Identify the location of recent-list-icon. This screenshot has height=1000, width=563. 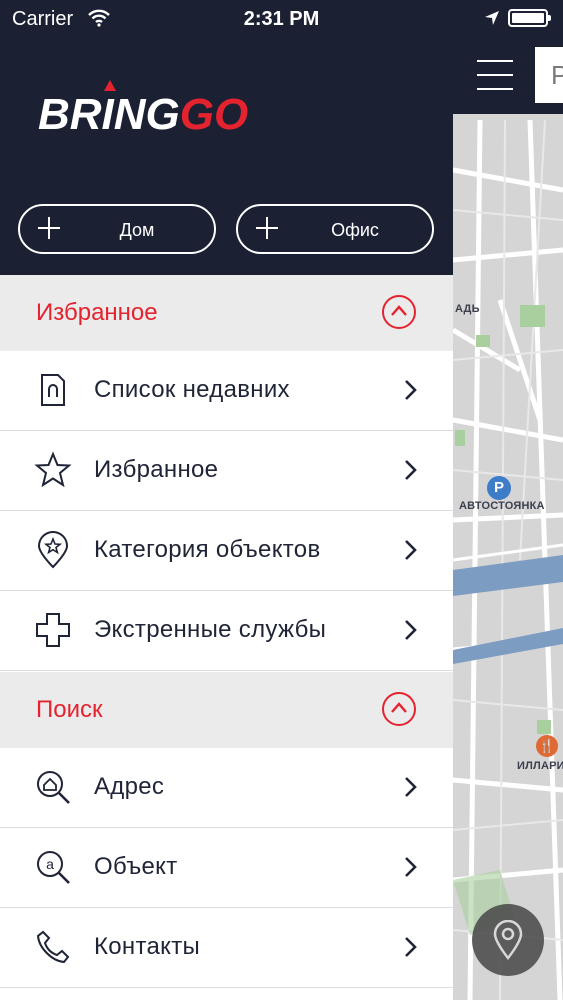
(53, 390).